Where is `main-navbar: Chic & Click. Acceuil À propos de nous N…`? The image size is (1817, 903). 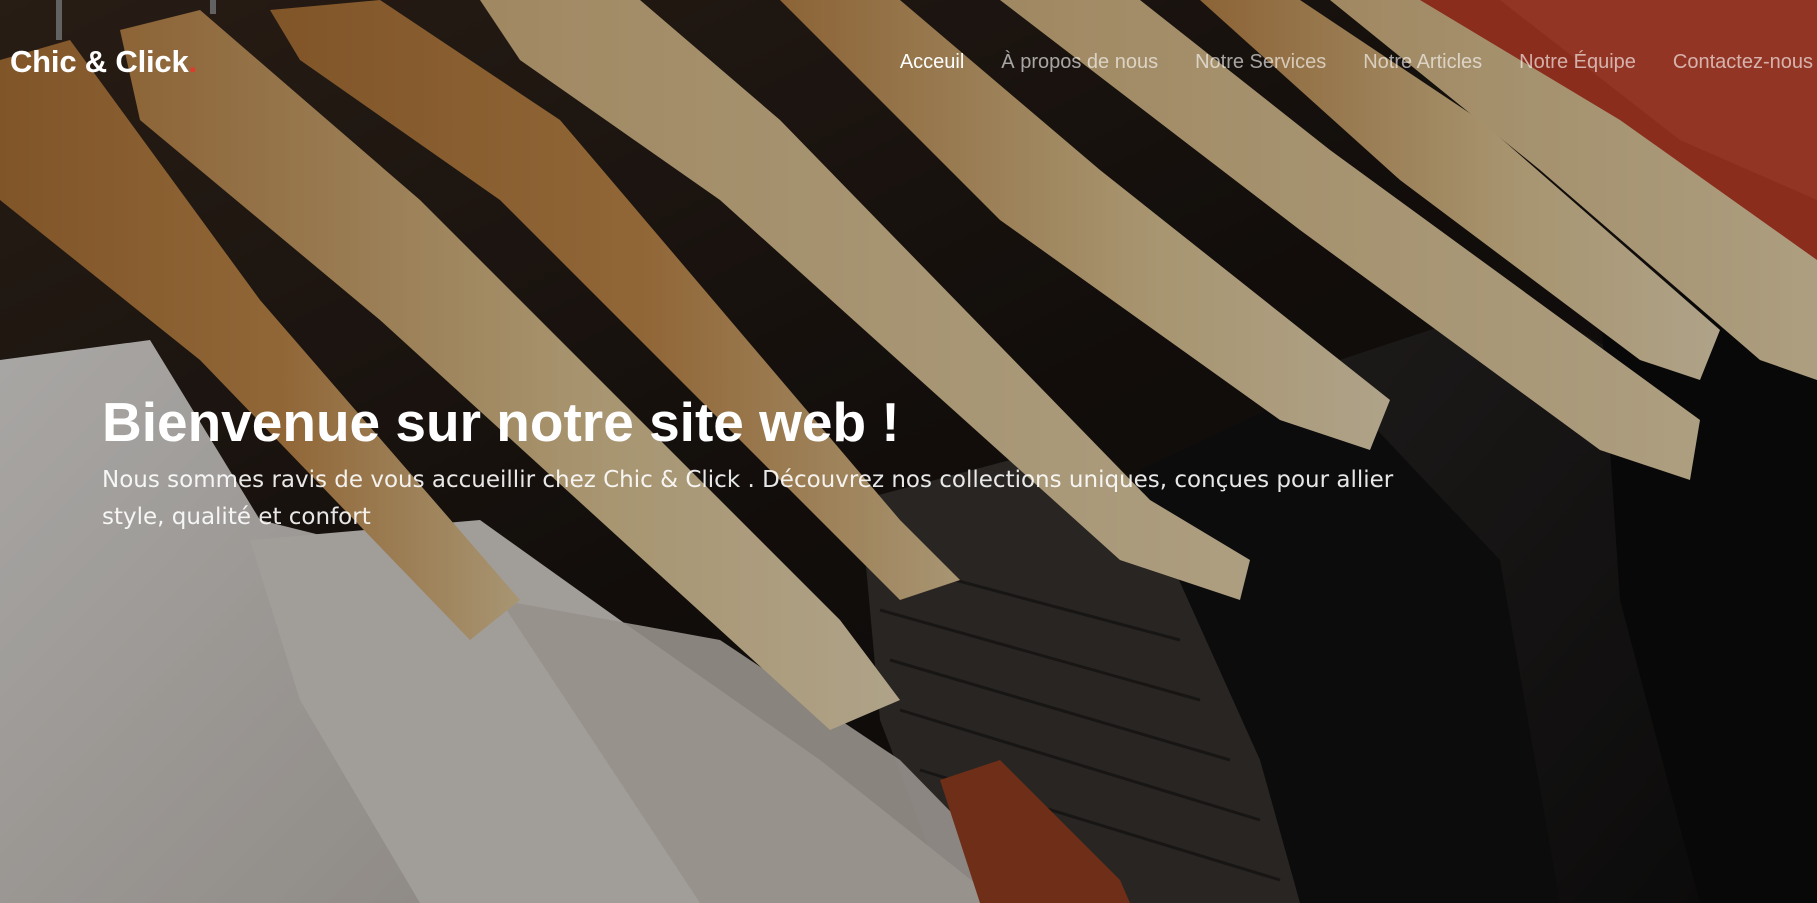 main-navbar: Chic & Click. Acceuil À propos de nous N… is located at coordinates (908, 63).